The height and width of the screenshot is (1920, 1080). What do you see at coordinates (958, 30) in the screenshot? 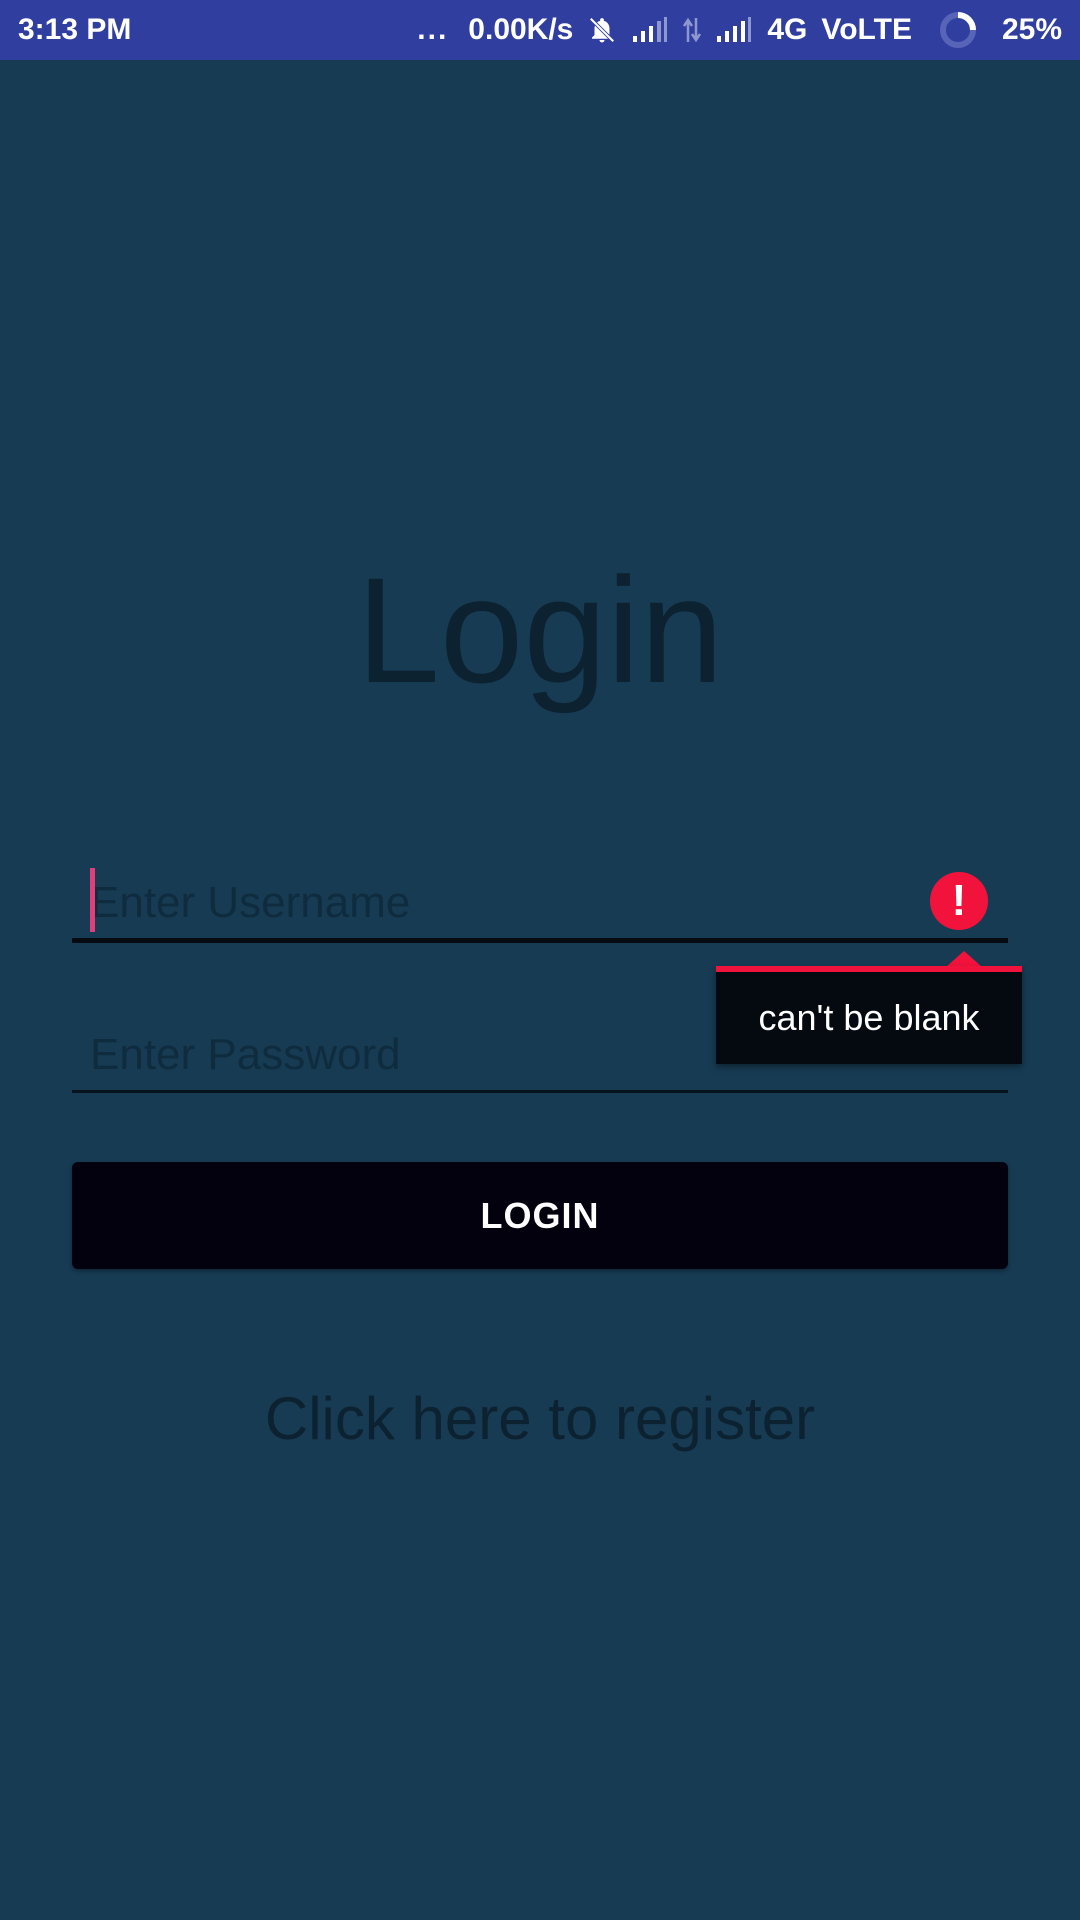
I see `battery-ring-icon` at bounding box center [958, 30].